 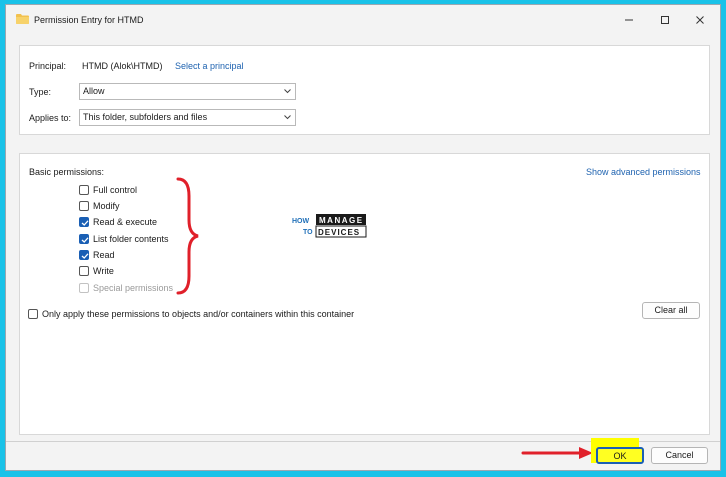 What do you see at coordinates (301, 221) in the screenshot?
I see `logo-how: HOW` at bounding box center [301, 221].